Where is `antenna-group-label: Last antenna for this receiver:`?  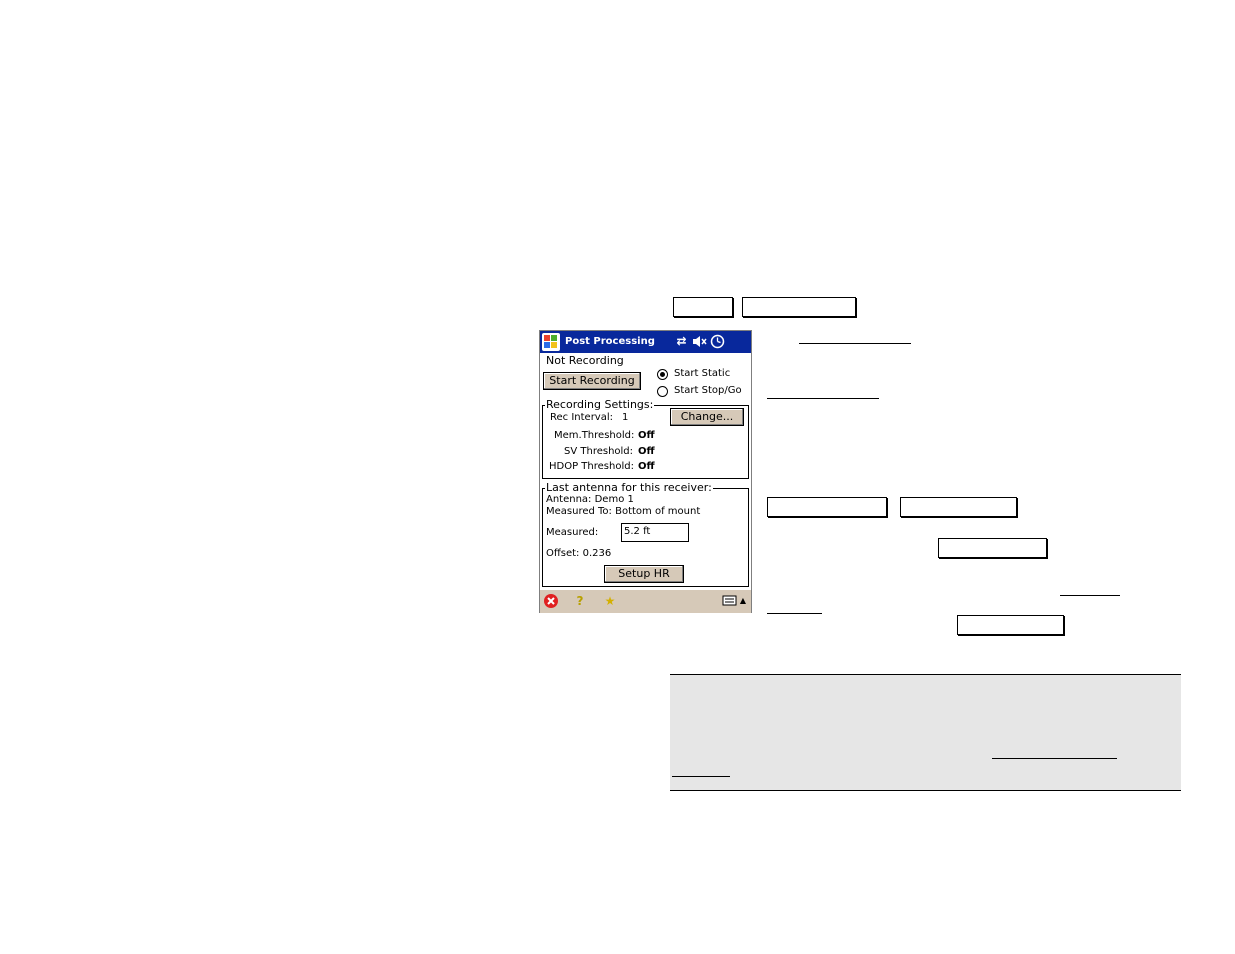 antenna-group-label: Last antenna for this receiver: is located at coordinates (629, 487).